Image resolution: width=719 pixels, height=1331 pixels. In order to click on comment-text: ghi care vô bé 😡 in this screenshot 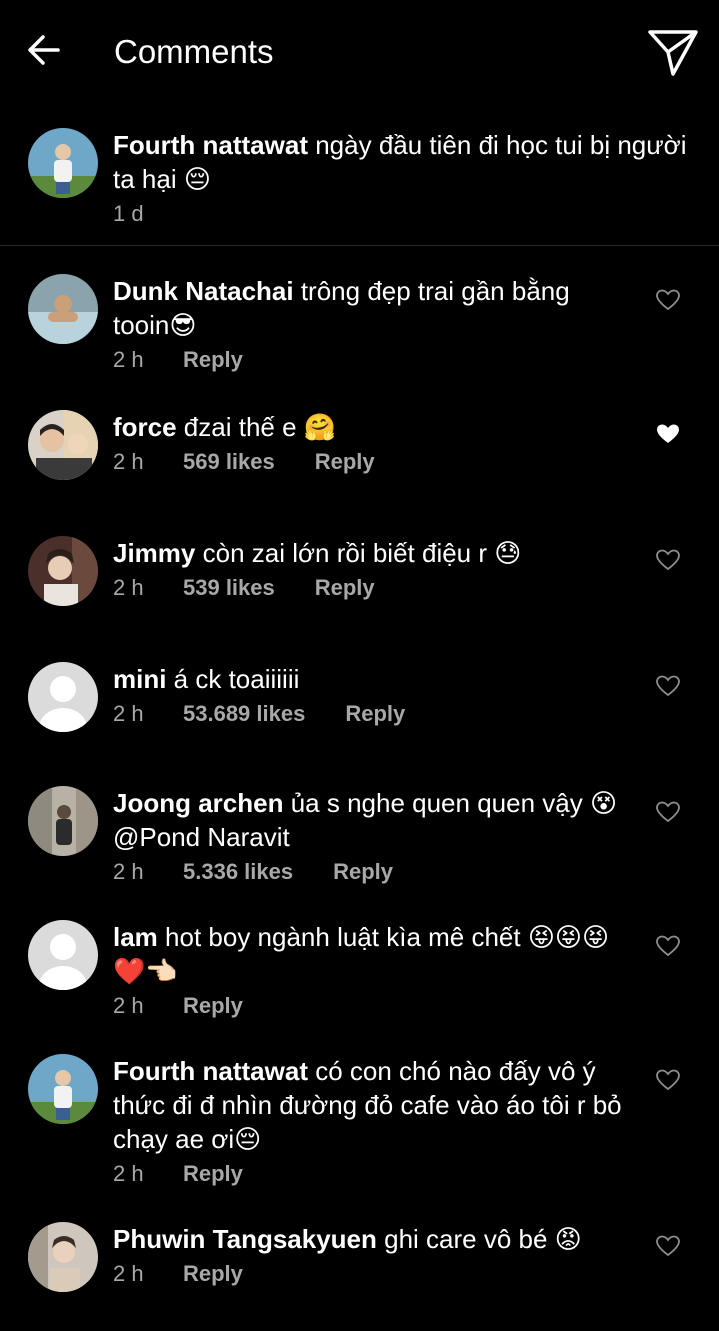, I will do `click(479, 1239)`.